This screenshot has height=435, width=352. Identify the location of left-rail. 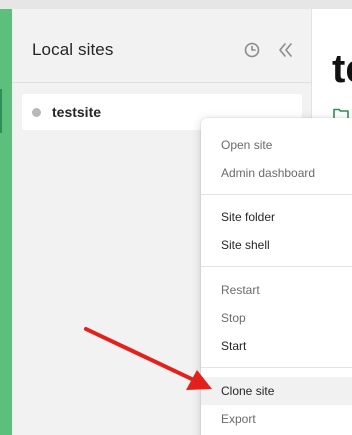
(6, 222).